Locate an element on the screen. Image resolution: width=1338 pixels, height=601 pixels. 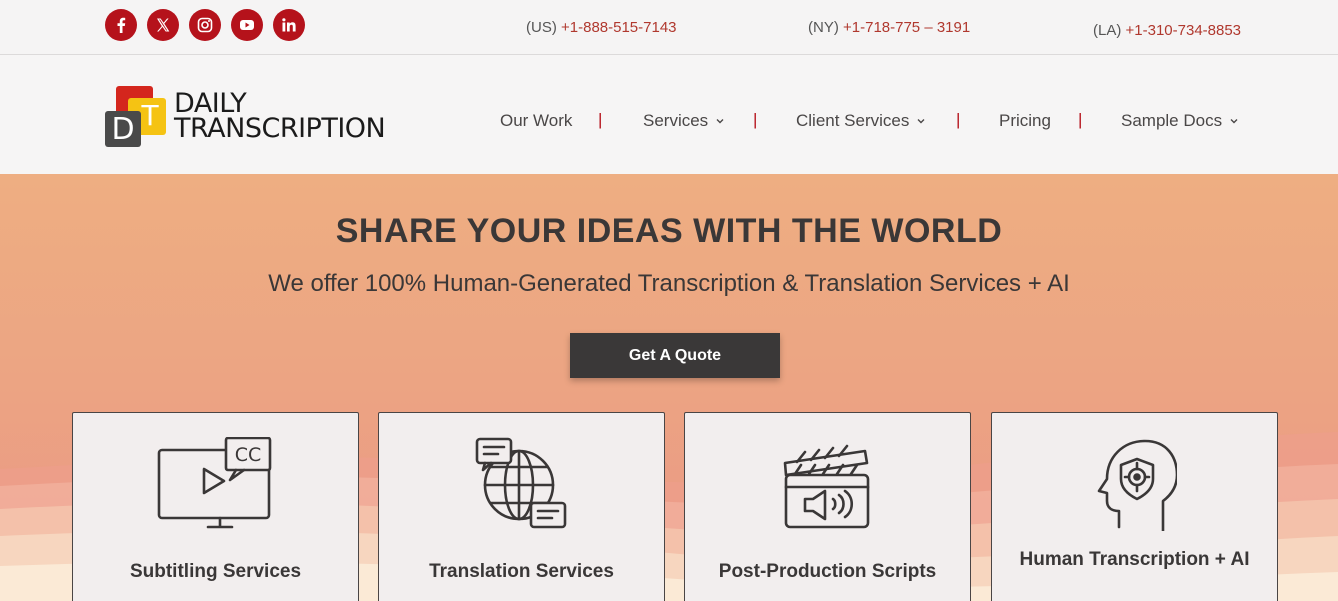
x-twitter-link is located at coordinates (163, 25).